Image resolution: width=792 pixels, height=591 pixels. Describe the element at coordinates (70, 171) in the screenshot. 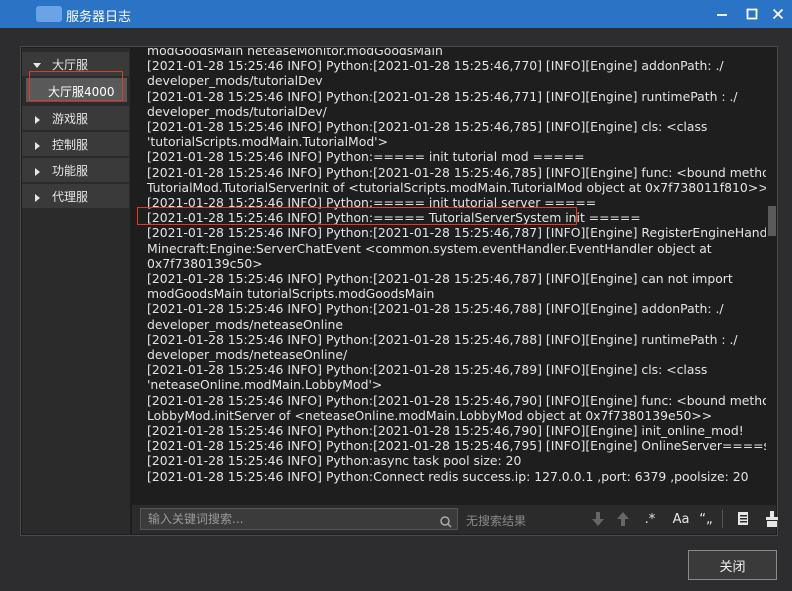

I see `sidebar-group-label: 功能服` at that location.